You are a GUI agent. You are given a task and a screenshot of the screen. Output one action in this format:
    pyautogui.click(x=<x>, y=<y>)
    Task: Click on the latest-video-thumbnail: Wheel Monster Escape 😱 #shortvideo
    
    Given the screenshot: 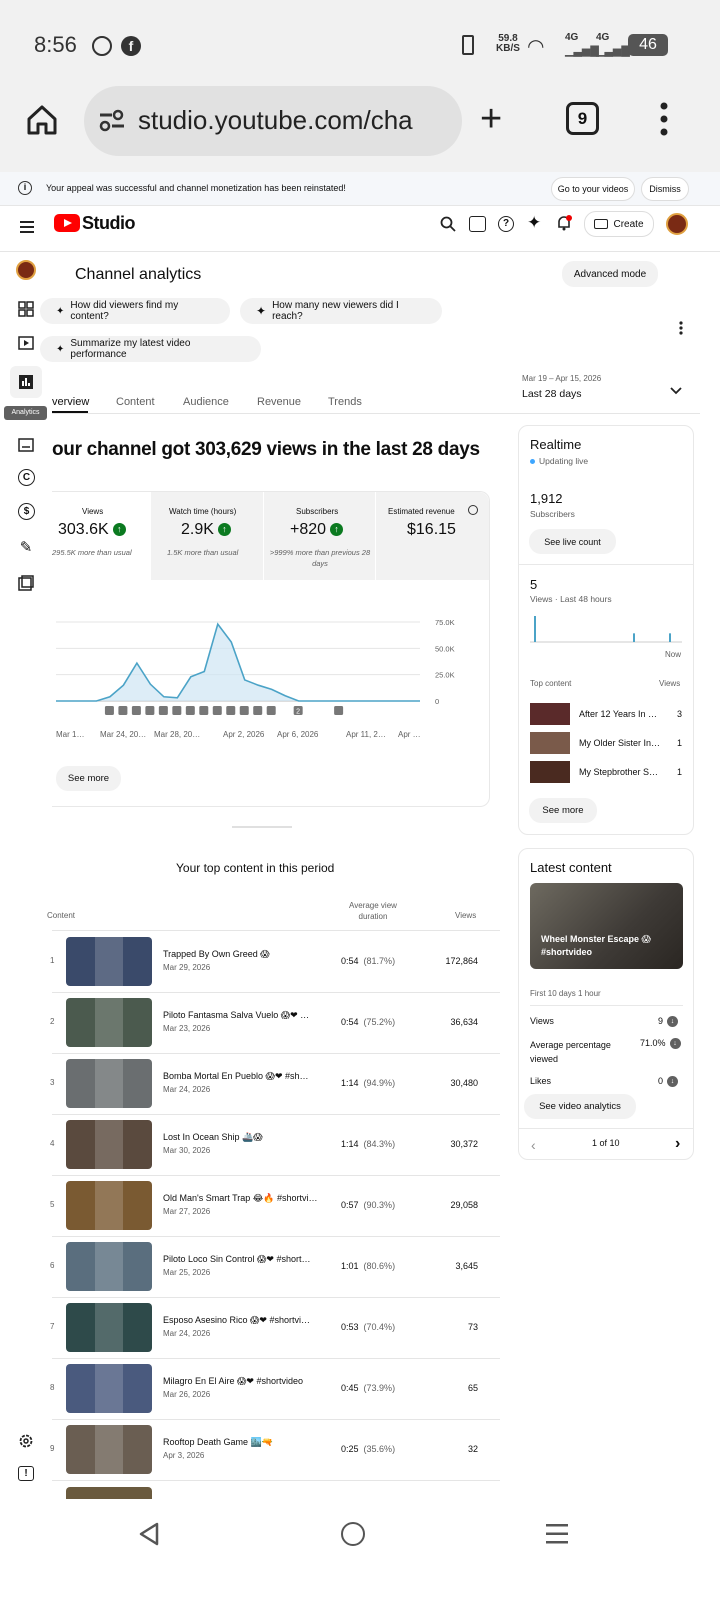 What is the action you would take?
    pyautogui.click(x=606, y=926)
    